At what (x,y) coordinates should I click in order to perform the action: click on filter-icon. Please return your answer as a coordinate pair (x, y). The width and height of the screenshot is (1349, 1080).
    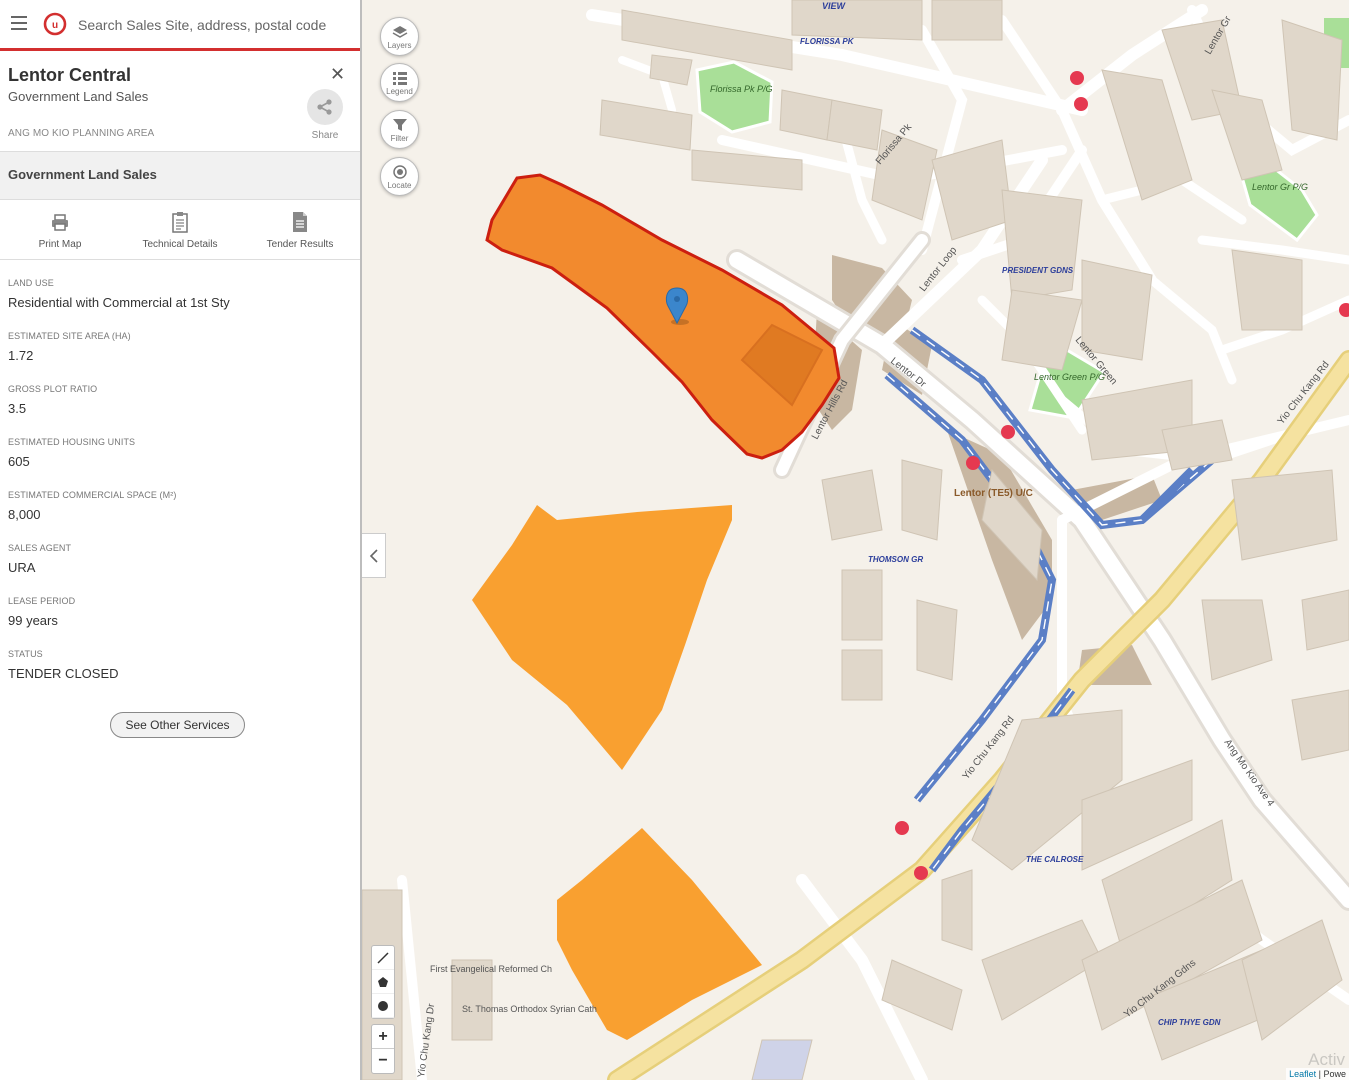
    Looking at the image, I should click on (399, 124).